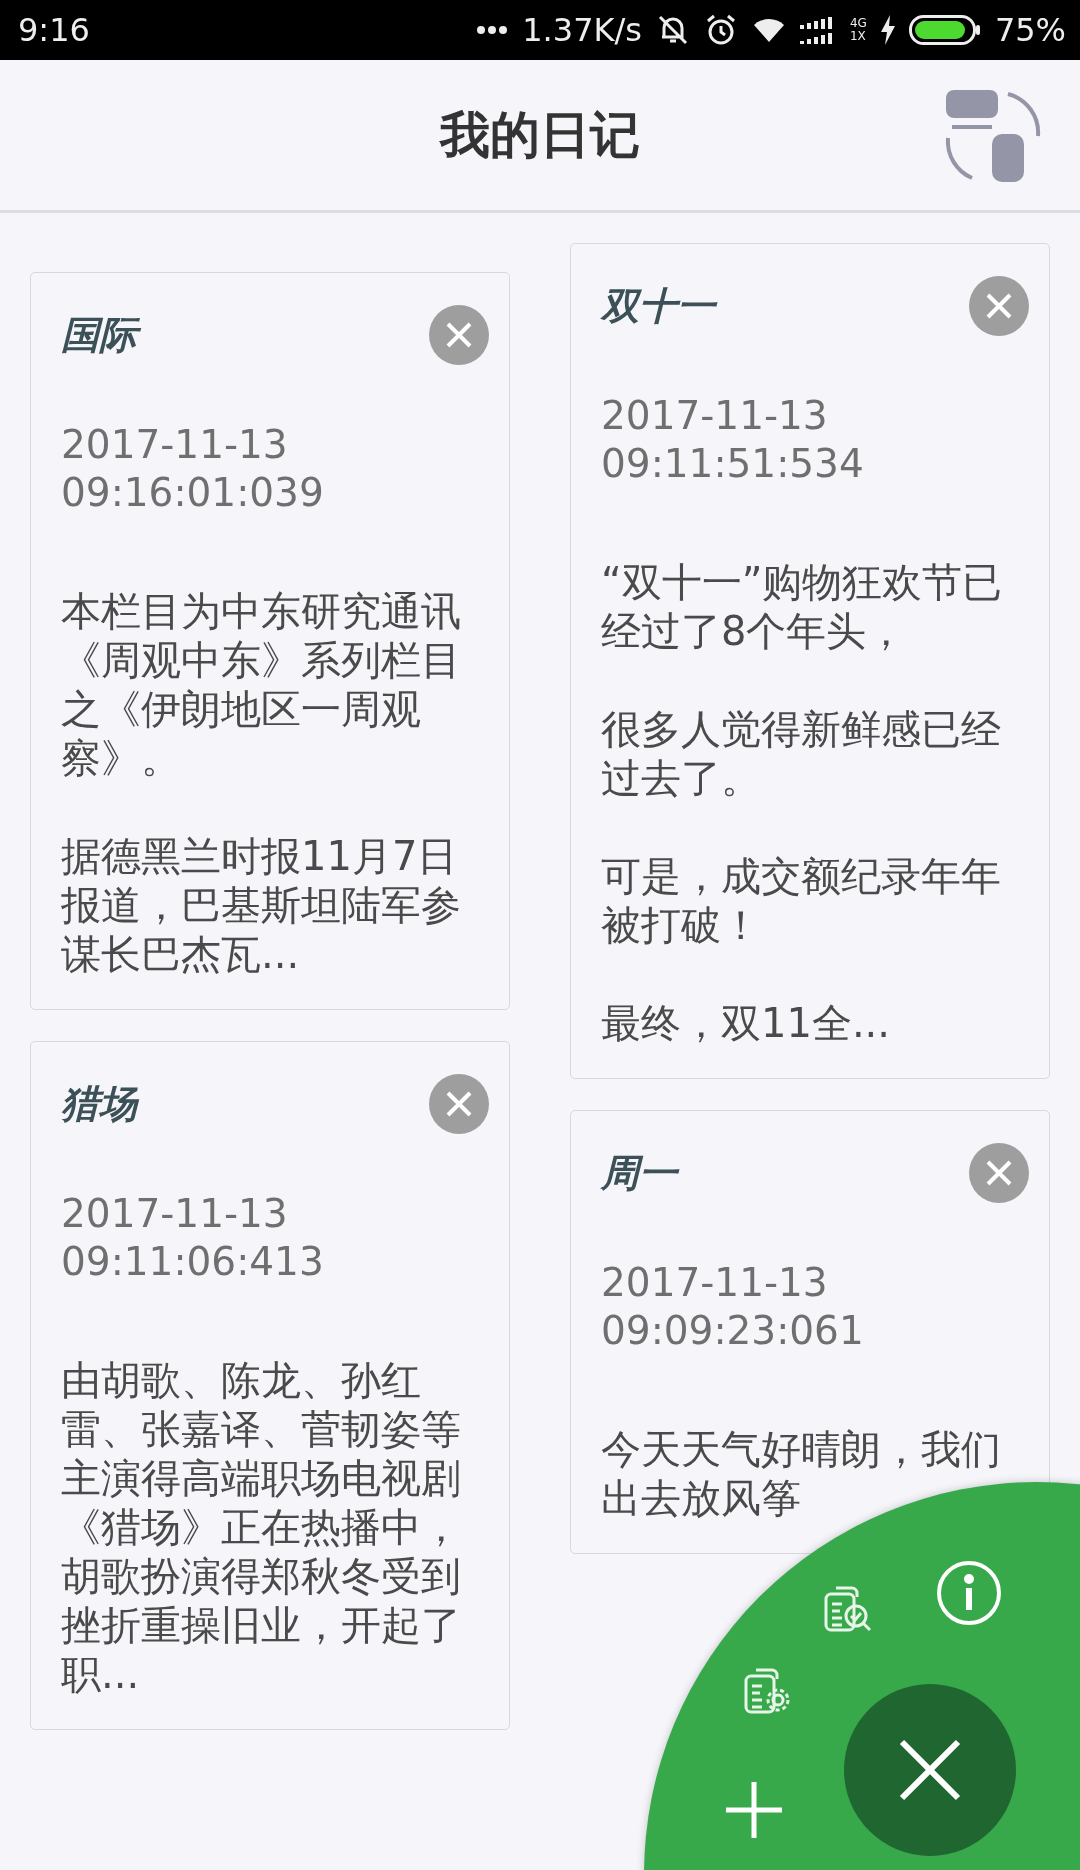  Describe the element at coordinates (492, 30) in the screenshot. I see `more-dots-icon` at that location.